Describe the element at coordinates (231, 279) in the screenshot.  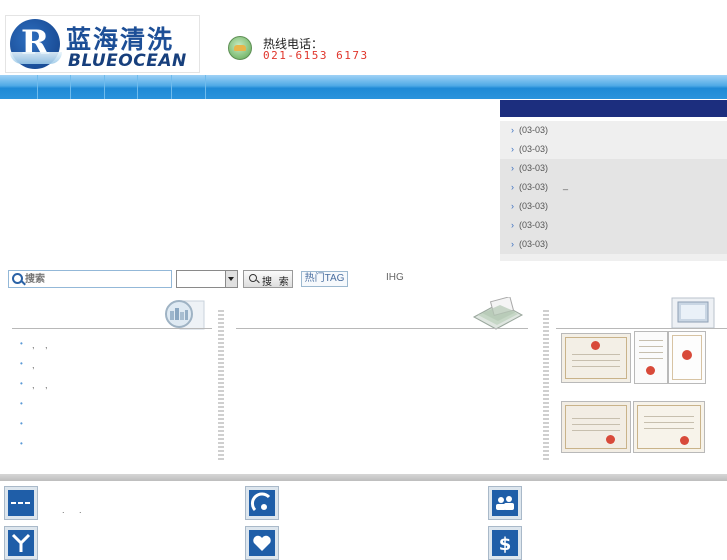
I see `chevron-down-icon` at that location.